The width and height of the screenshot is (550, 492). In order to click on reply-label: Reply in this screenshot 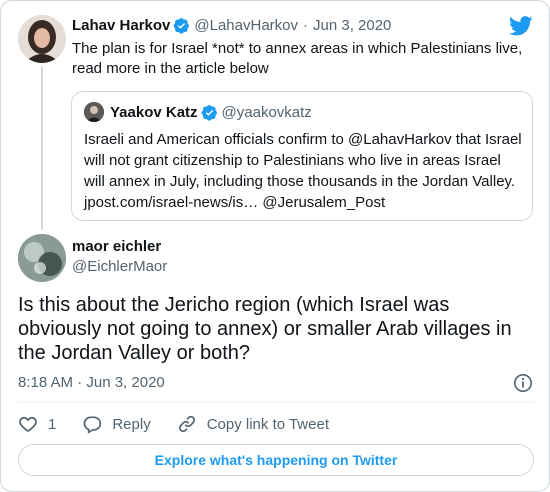, I will do `click(131, 424)`.